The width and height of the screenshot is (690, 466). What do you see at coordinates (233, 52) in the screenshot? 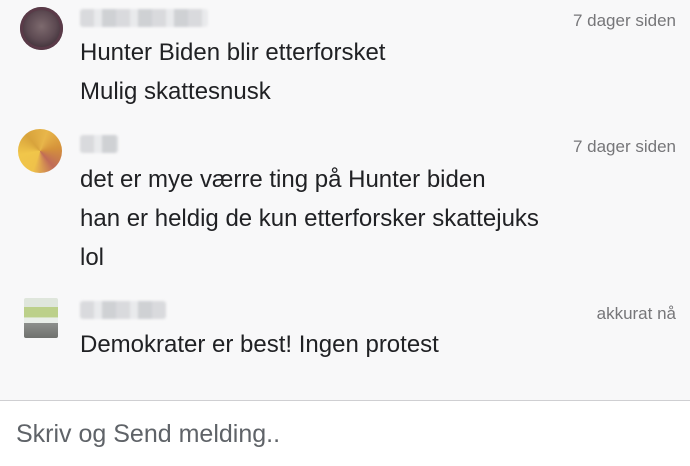
I see `message-text-line: Hunter Biden blir etterforsket` at bounding box center [233, 52].